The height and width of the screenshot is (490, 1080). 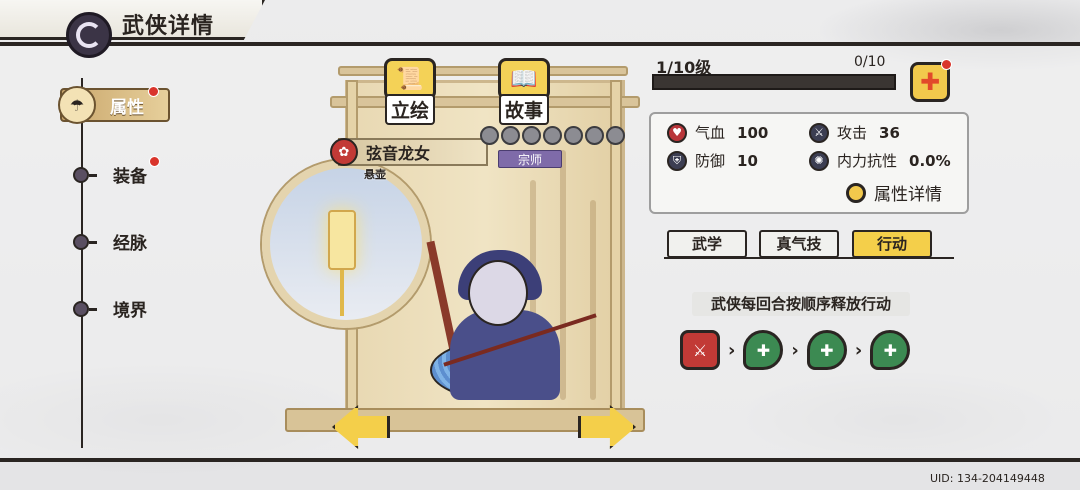 I want to click on tab-portrait: 📜 立绘, so click(x=410, y=91).